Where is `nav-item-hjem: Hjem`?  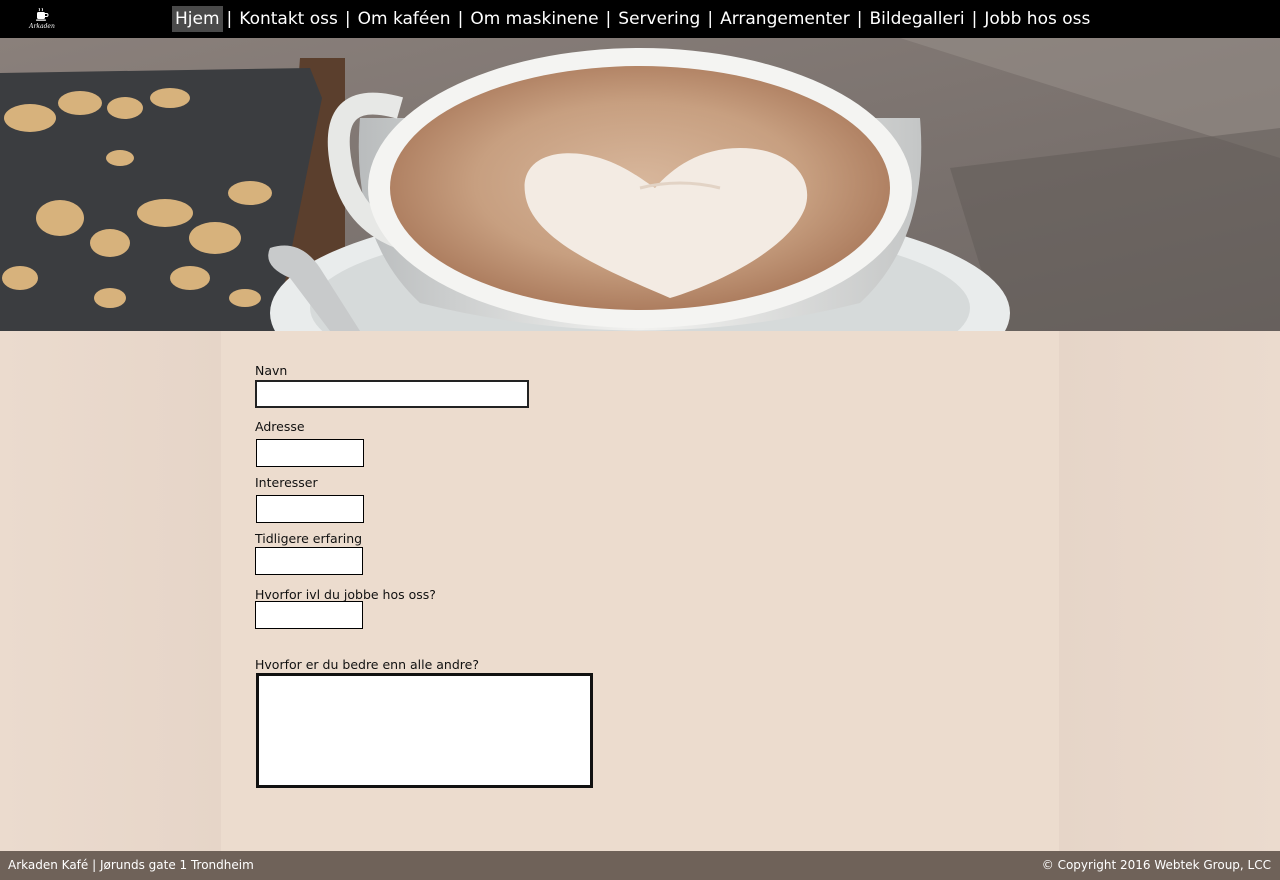 nav-item-hjem: Hjem is located at coordinates (197, 19).